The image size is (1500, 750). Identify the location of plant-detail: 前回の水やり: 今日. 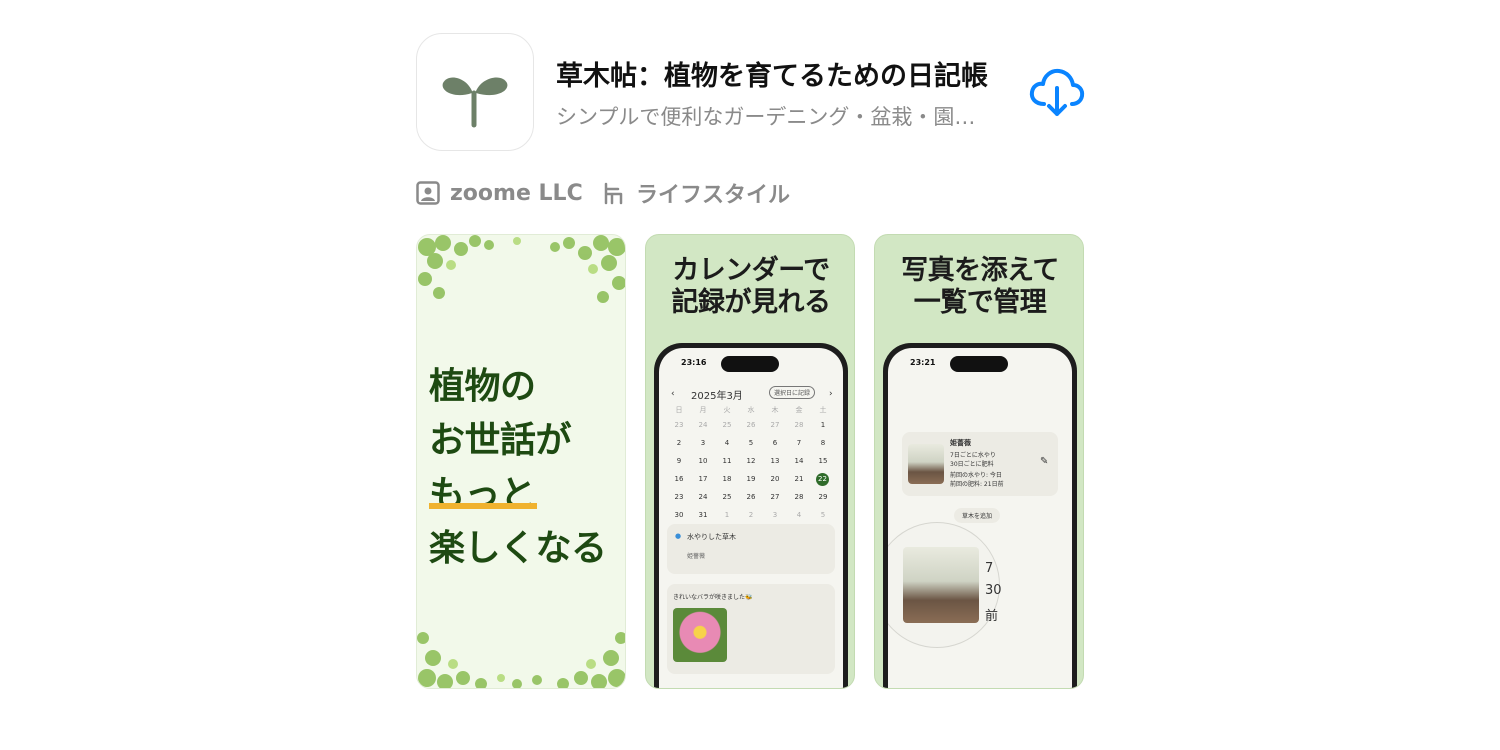
(976, 475).